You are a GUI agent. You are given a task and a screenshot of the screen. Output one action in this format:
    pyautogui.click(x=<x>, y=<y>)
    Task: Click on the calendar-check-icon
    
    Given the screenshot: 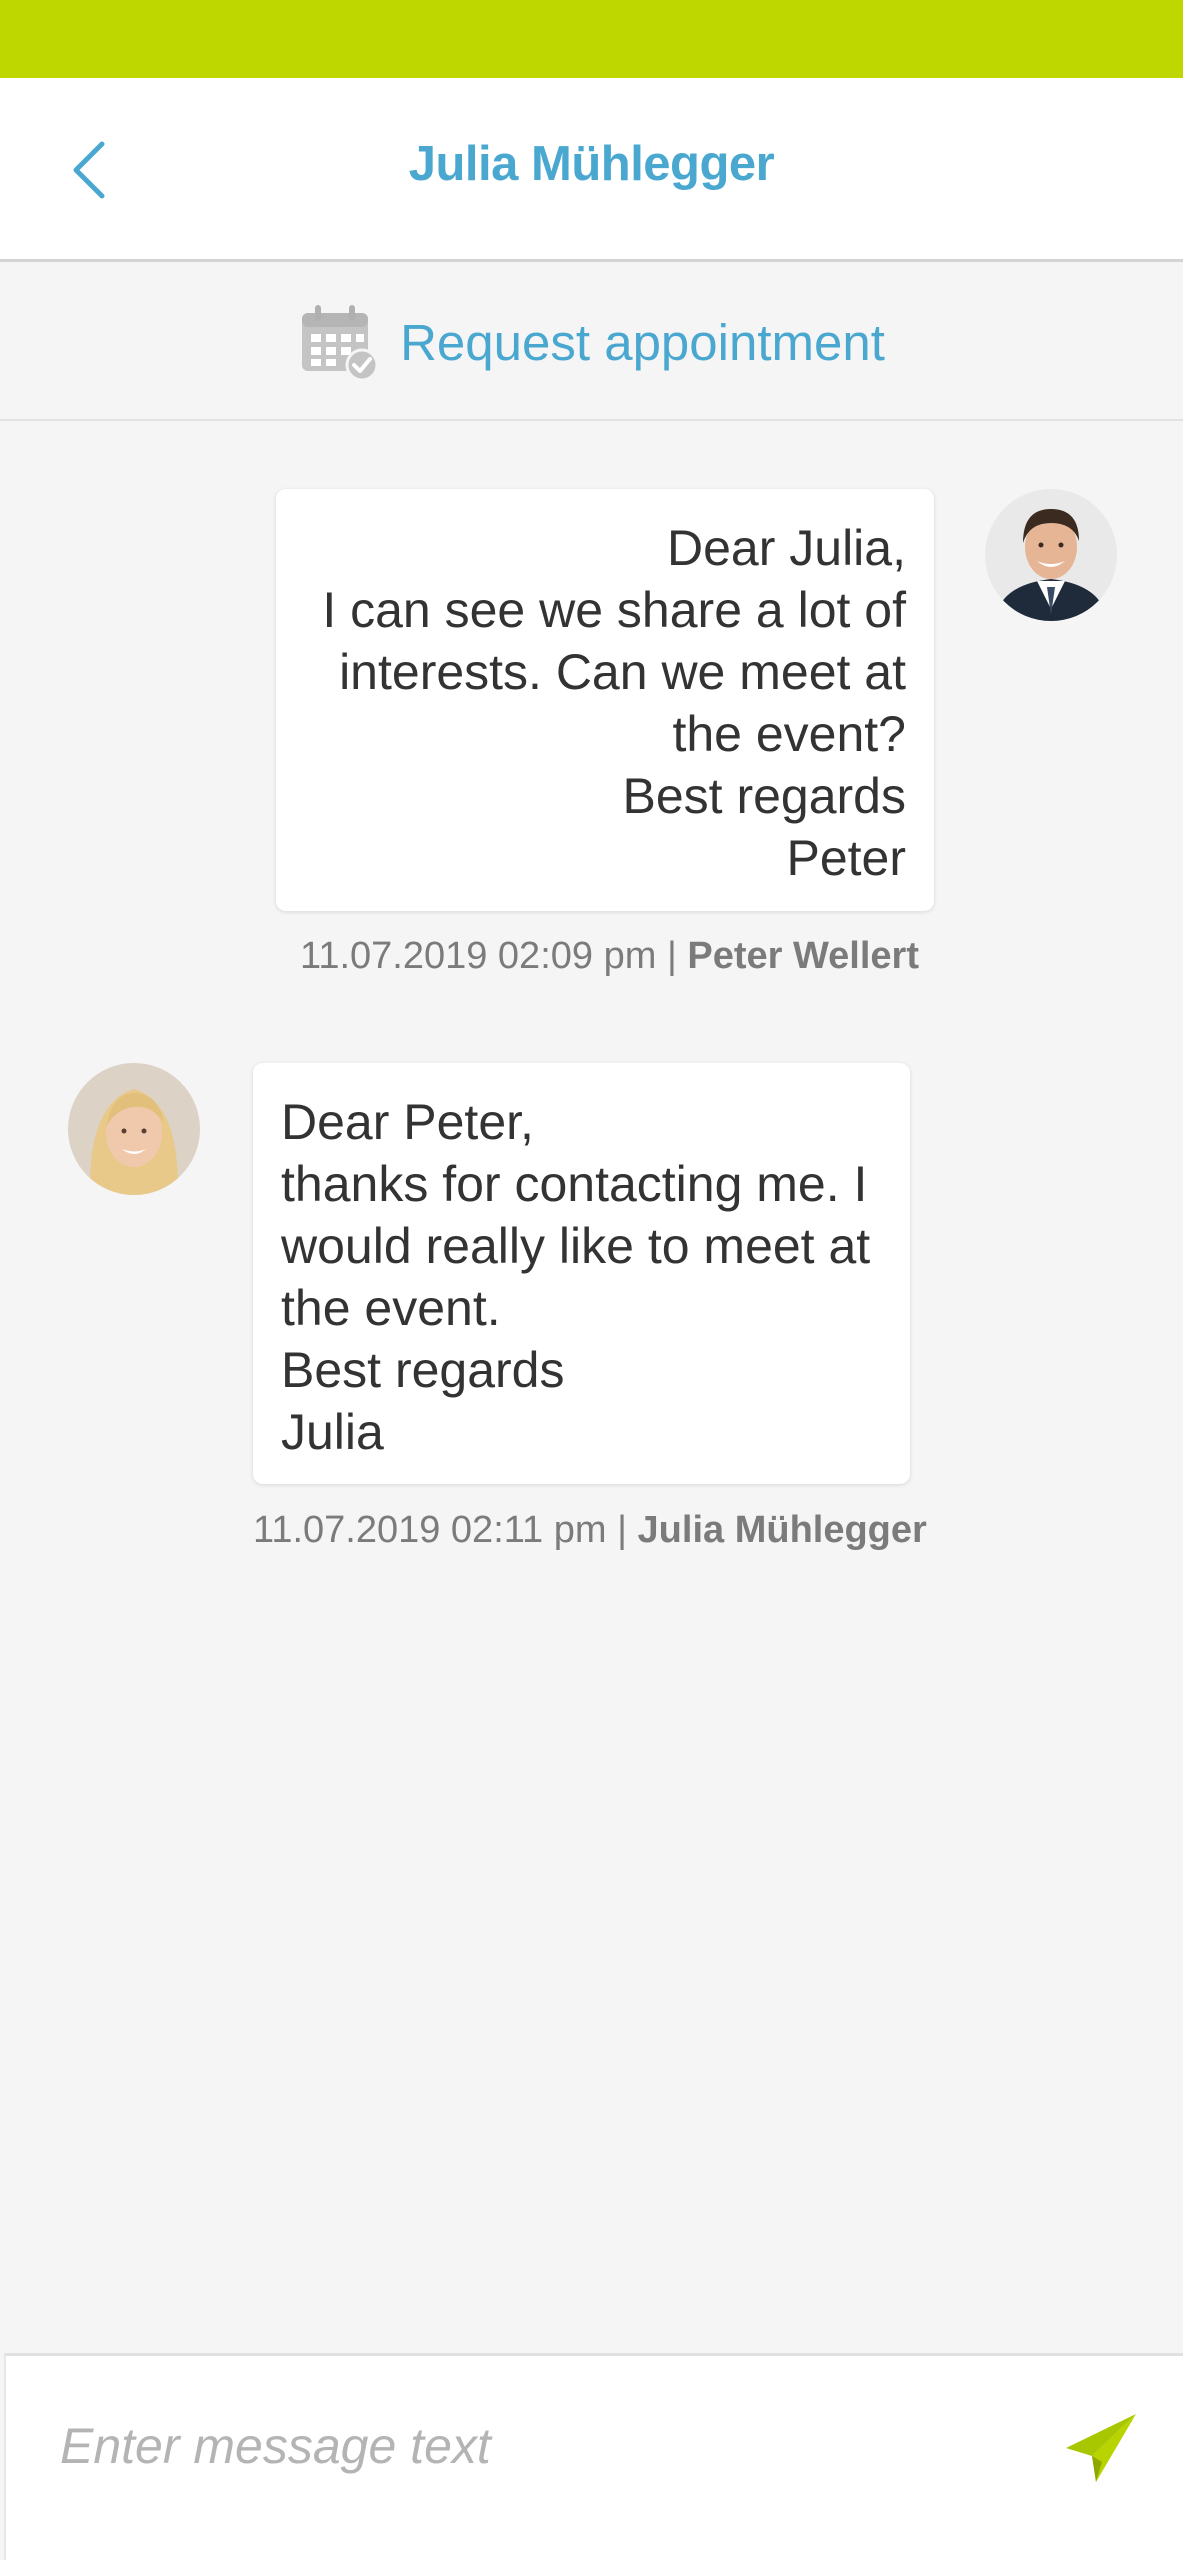 What is the action you would take?
    pyautogui.click(x=340, y=343)
    